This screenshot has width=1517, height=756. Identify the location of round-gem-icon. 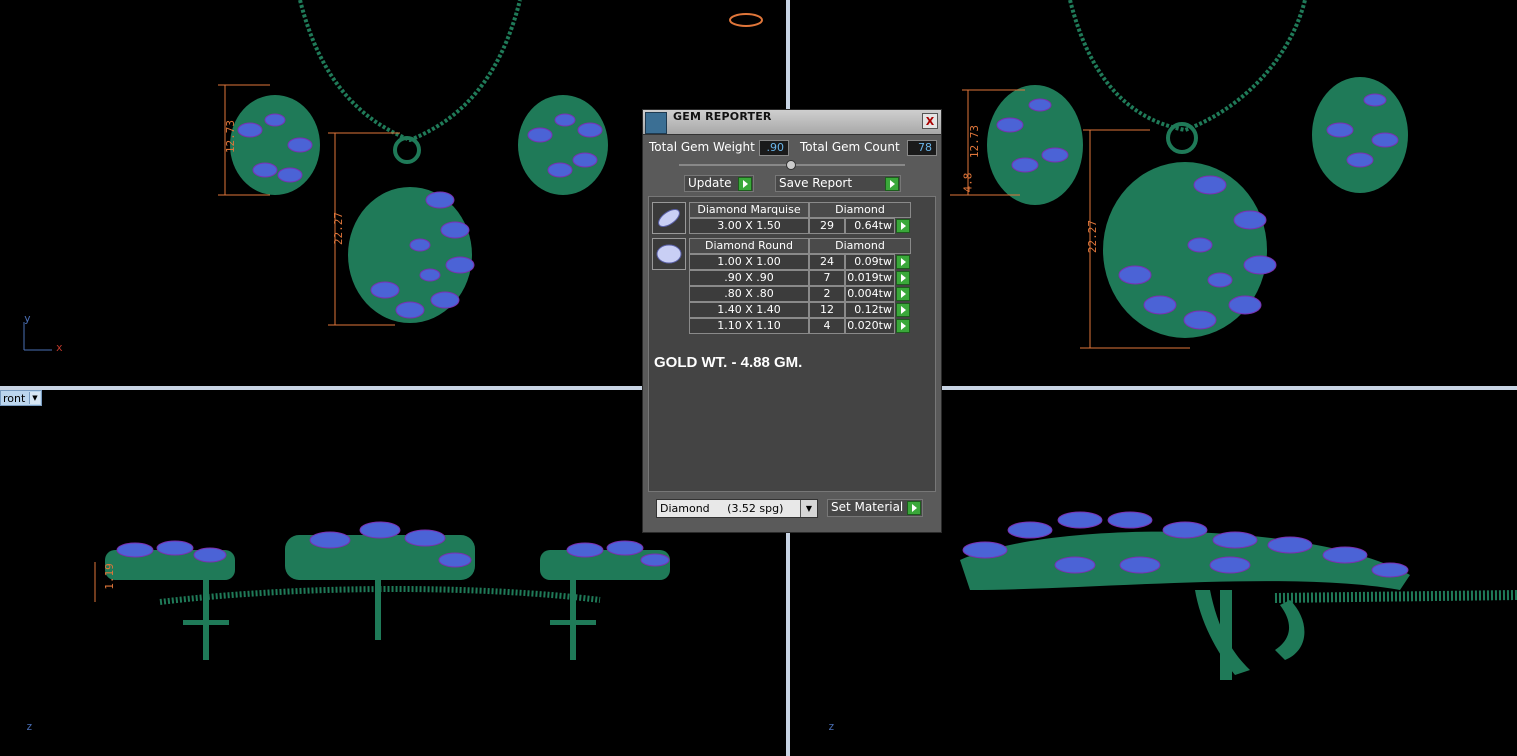
(669, 254).